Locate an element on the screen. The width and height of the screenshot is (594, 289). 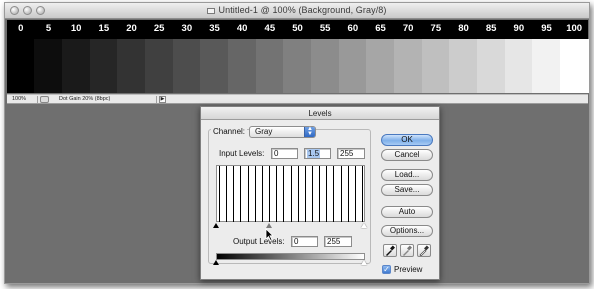
cancel-button: Cancel is located at coordinates (407, 155).